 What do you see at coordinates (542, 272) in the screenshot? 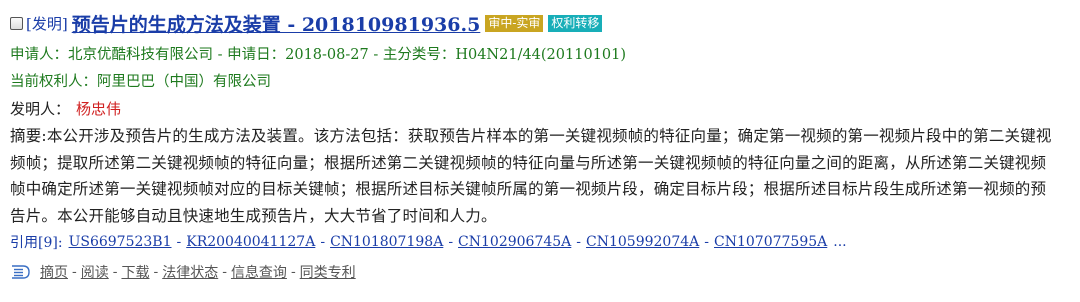
I see `action-links-row: 摘页 - 阅读 - 下载 - 法律状态 - 信息查询 - 同类专利` at bounding box center [542, 272].